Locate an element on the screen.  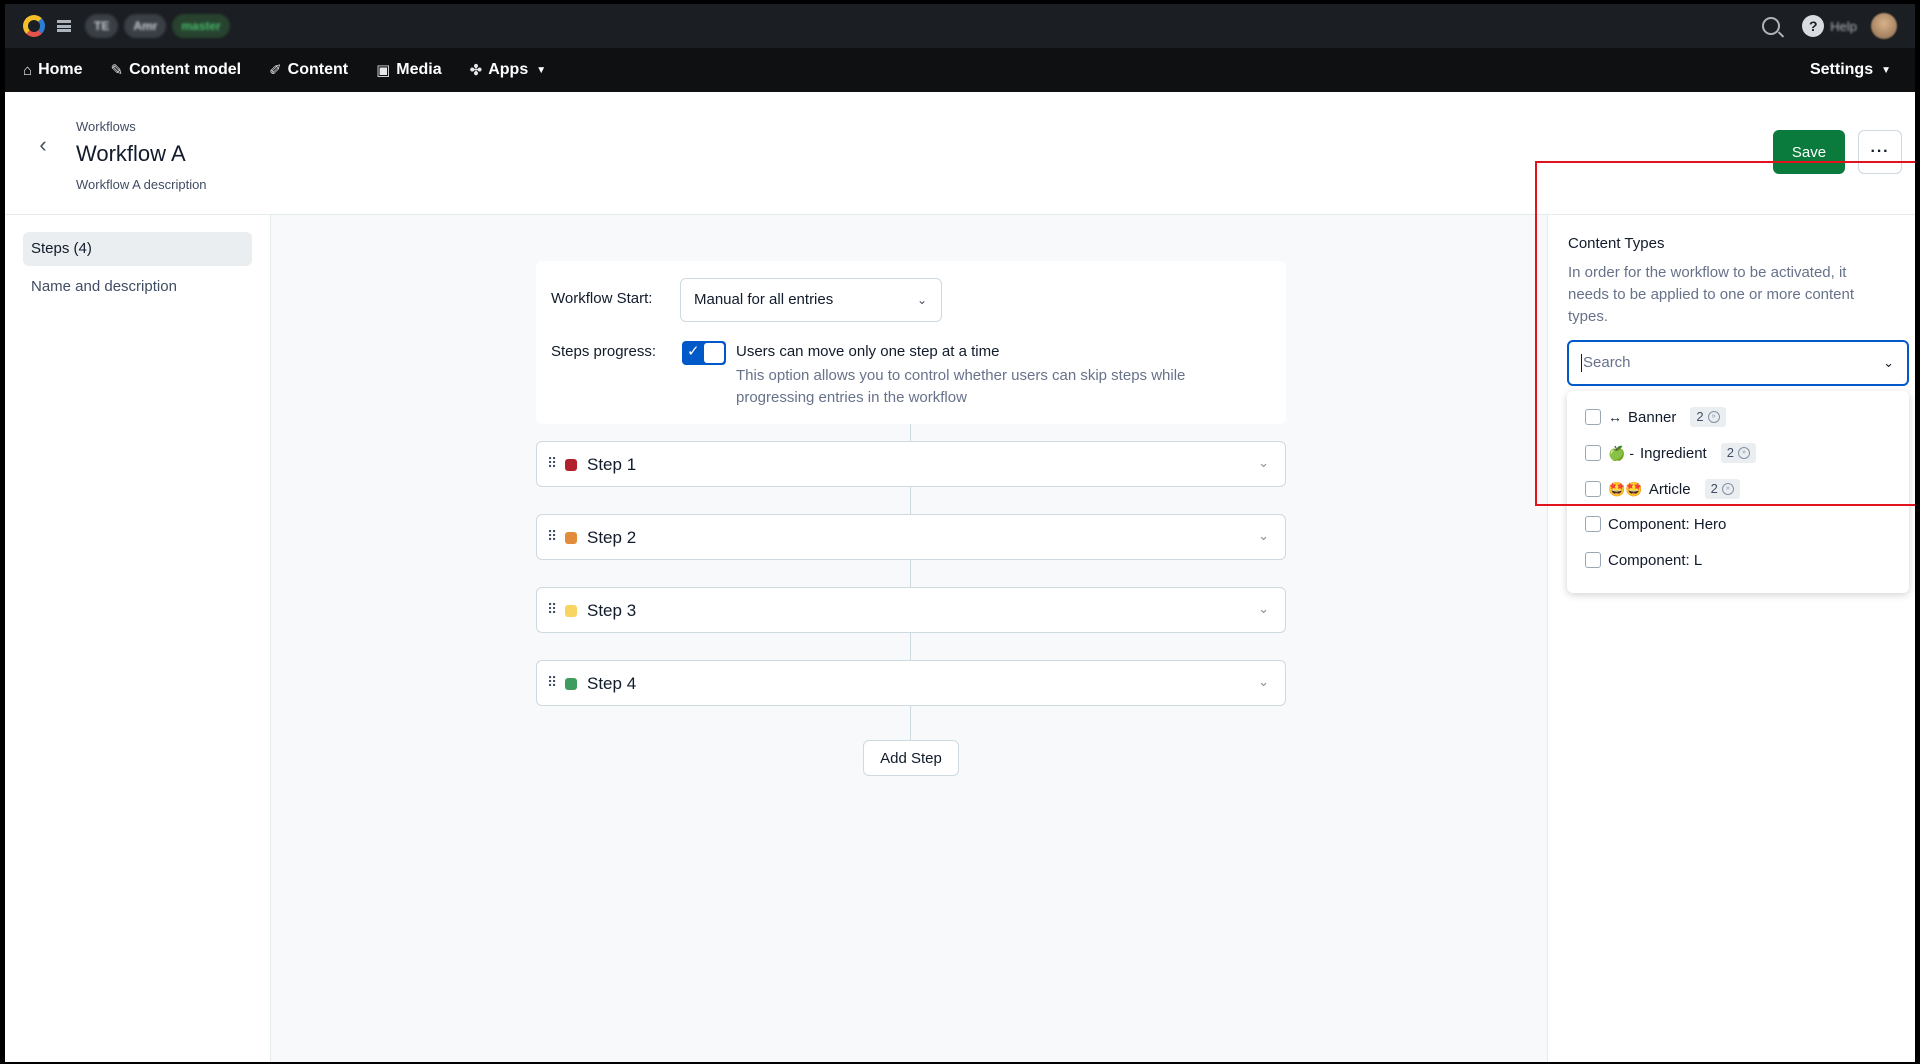
list-item: ↔ Banner 2» is located at coordinates (1655, 417).